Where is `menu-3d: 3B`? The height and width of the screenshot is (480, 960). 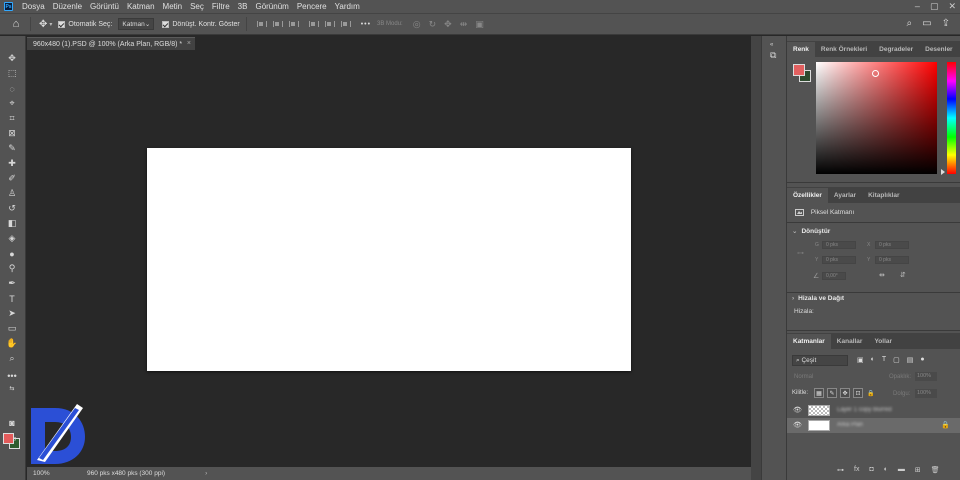
menu-3d: 3B is located at coordinates (243, 6).